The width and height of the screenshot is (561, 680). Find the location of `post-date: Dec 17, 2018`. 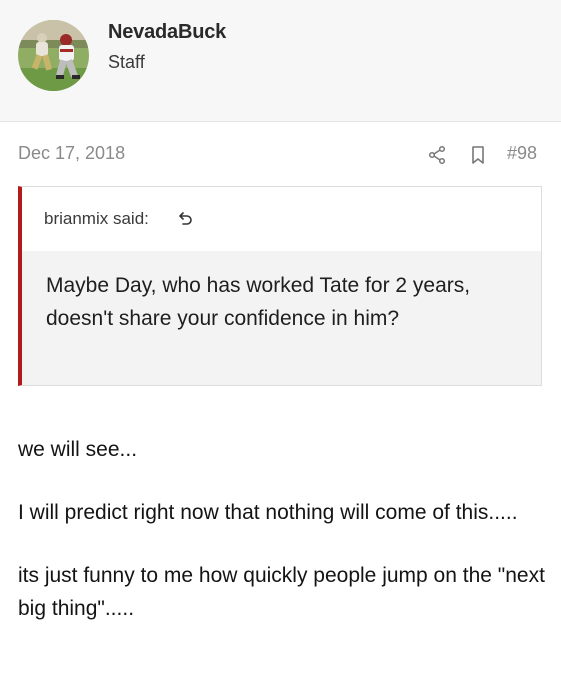

post-date: Dec 17, 2018 is located at coordinates (71, 153).